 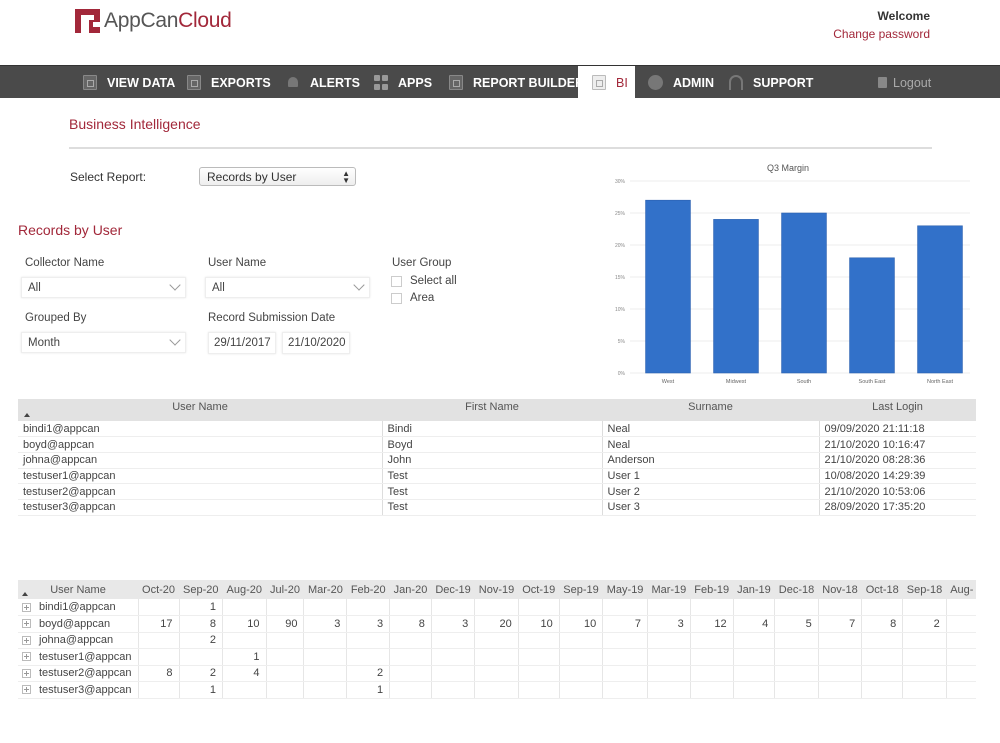 What do you see at coordinates (497, 444) in the screenshot?
I see `table-row: boyd@appcan Boyd Neal 21/10/2020 10:16:47` at bounding box center [497, 444].